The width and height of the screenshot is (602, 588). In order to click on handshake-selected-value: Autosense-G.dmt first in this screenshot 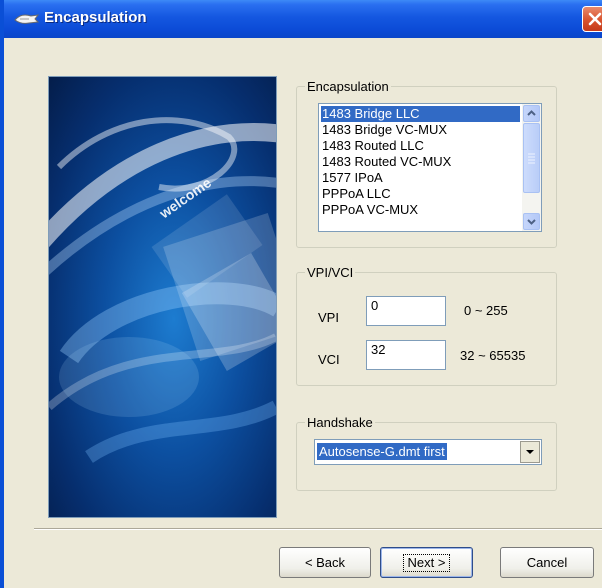, I will do `click(382, 451)`.